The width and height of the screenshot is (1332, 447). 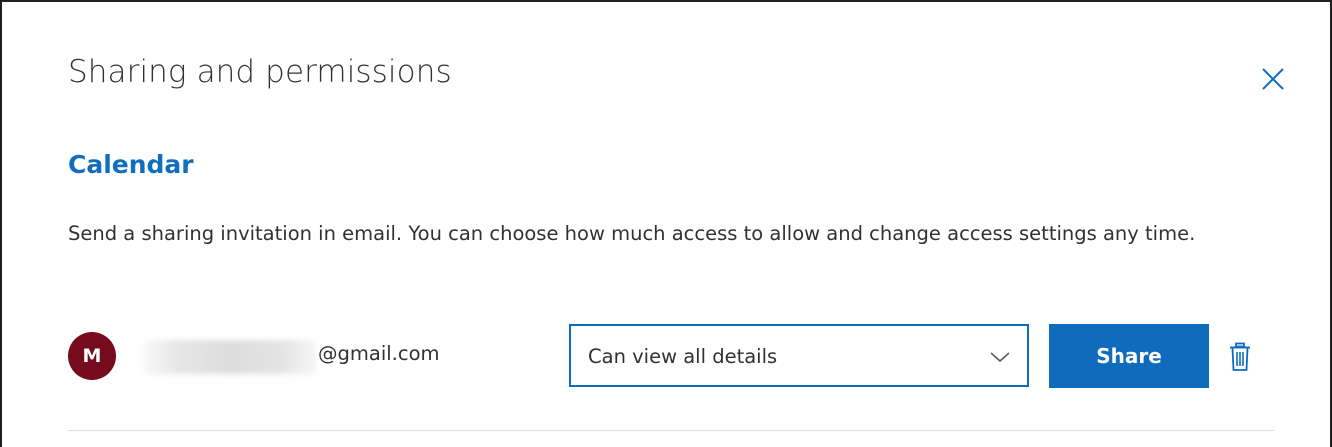 I want to click on permission-dropdown: Can view all details, so click(x=799, y=355).